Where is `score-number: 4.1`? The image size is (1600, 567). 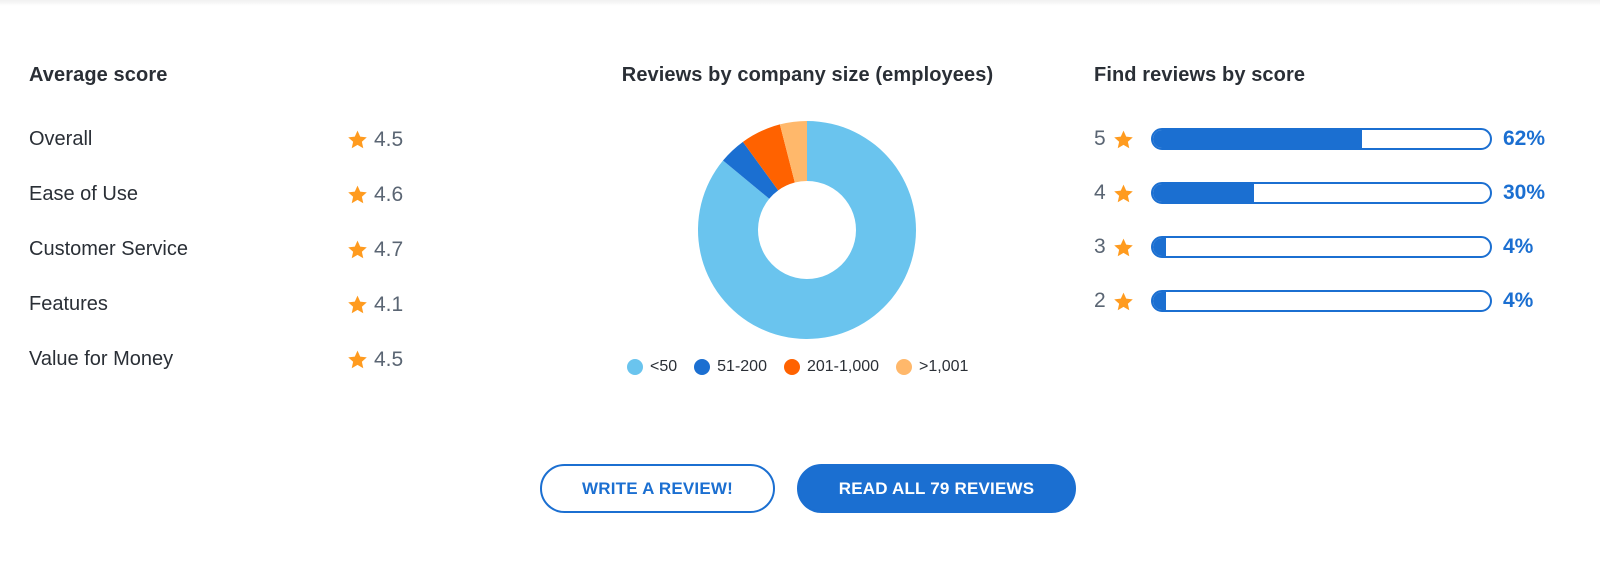
score-number: 4.1 is located at coordinates (389, 304).